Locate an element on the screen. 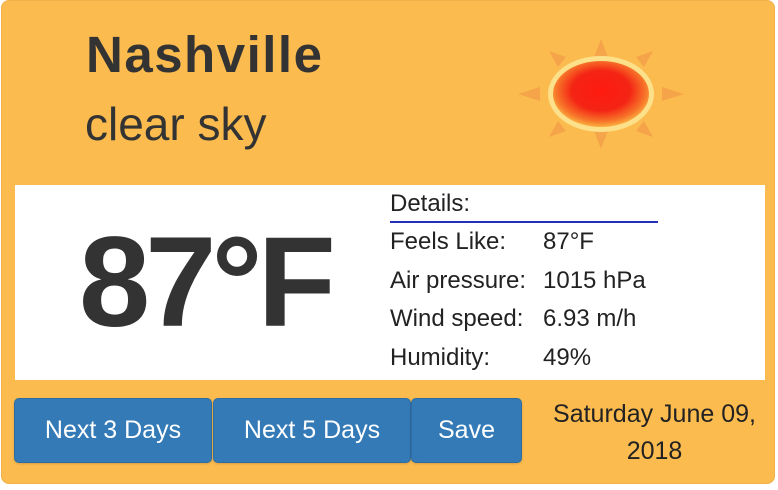 Image resolution: width=778 pixels, height=490 pixels. details-heading: Details: is located at coordinates (524, 205).